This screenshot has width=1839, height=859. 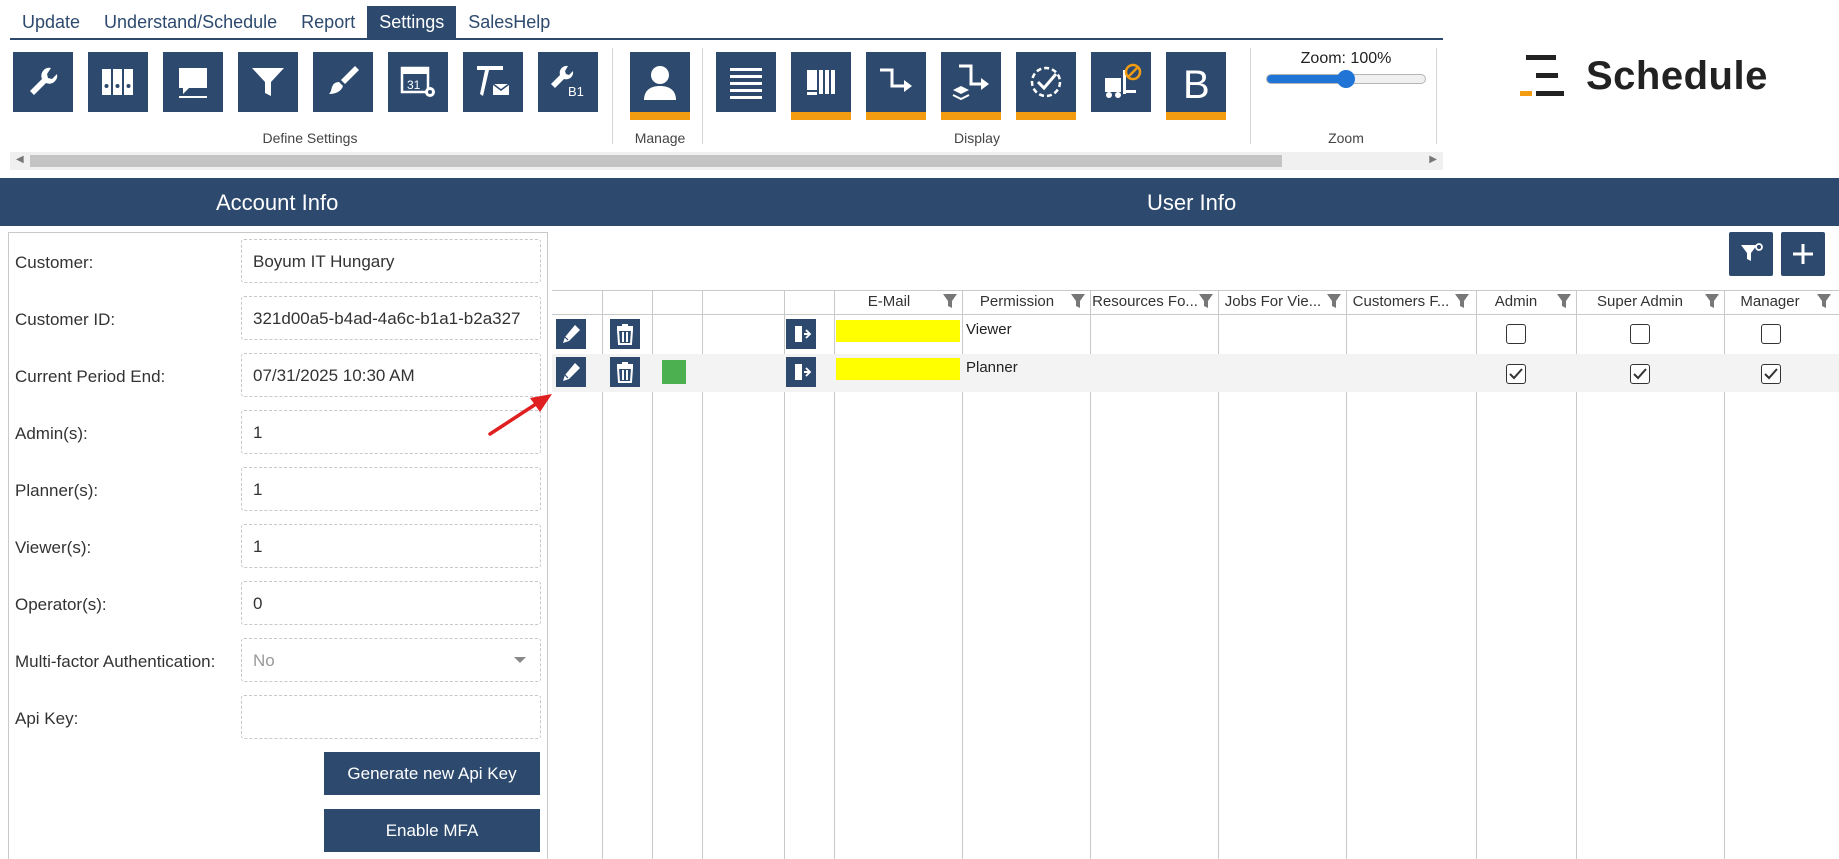 What do you see at coordinates (970, 82) in the screenshot?
I see `layers-arrow-icon` at bounding box center [970, 82].